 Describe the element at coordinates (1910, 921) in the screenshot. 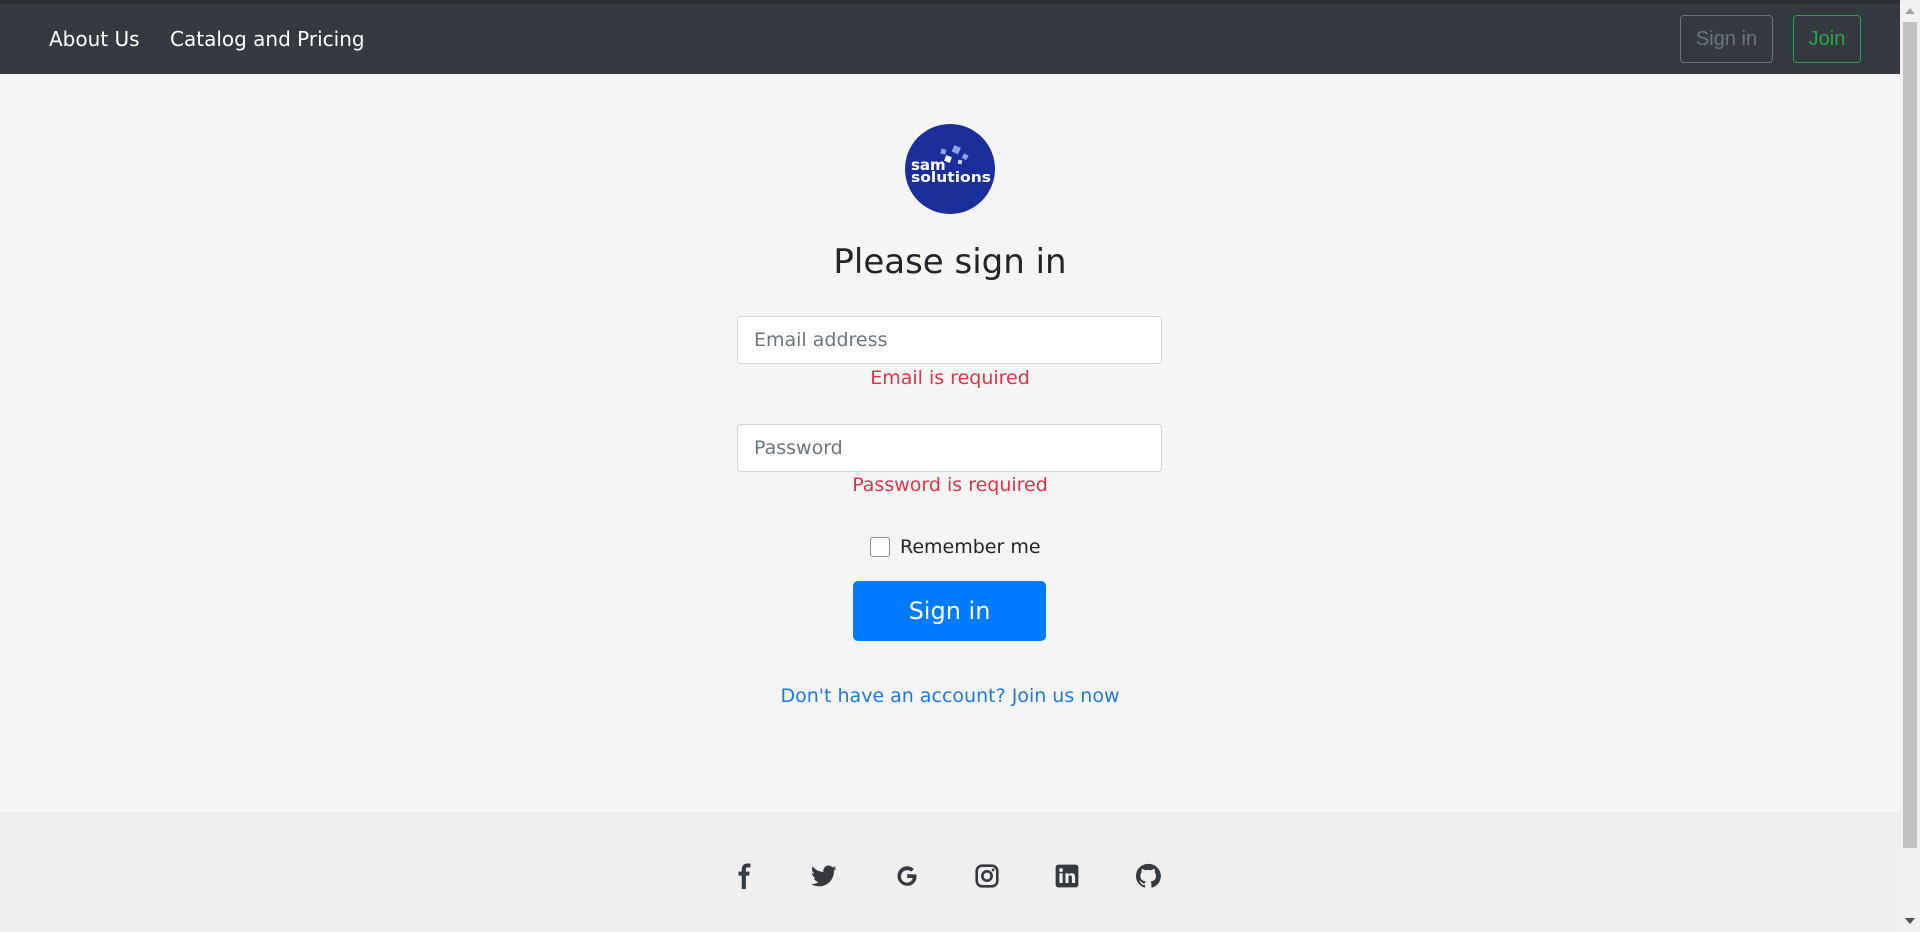

I see `scroll-down-arrow-icon` at that location.